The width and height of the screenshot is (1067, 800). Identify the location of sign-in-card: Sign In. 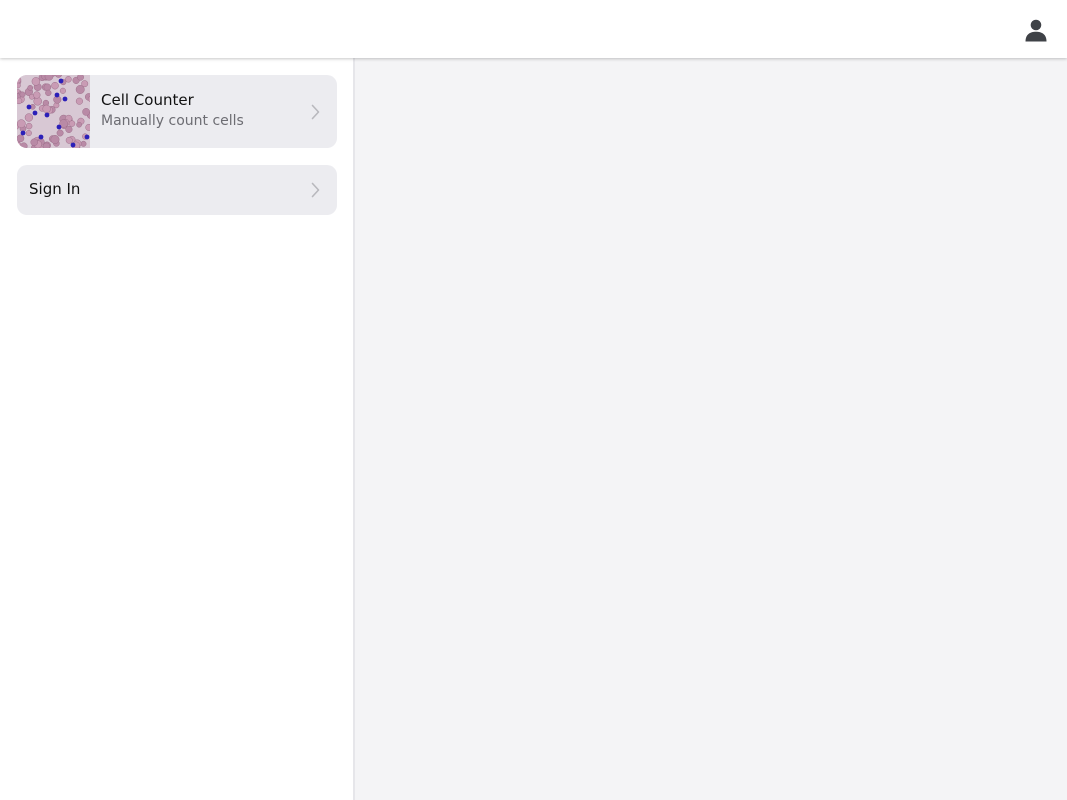
(177, 190).